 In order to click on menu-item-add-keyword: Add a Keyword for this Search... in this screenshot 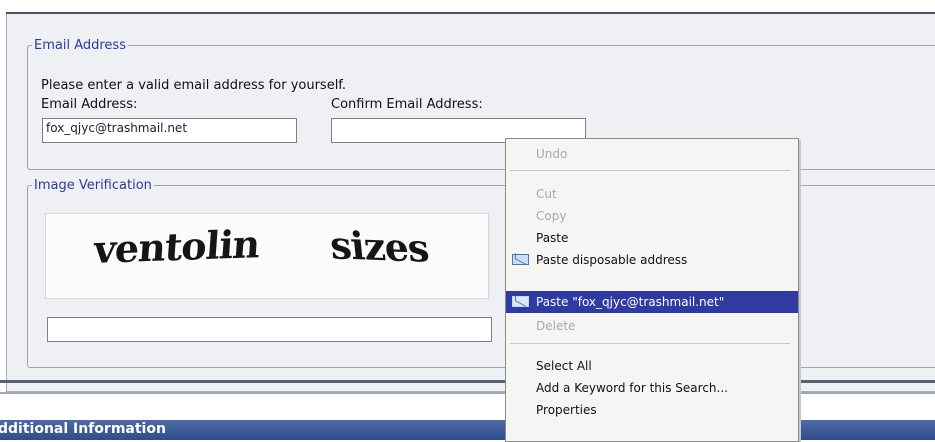, I will do `click(652, 388)`.